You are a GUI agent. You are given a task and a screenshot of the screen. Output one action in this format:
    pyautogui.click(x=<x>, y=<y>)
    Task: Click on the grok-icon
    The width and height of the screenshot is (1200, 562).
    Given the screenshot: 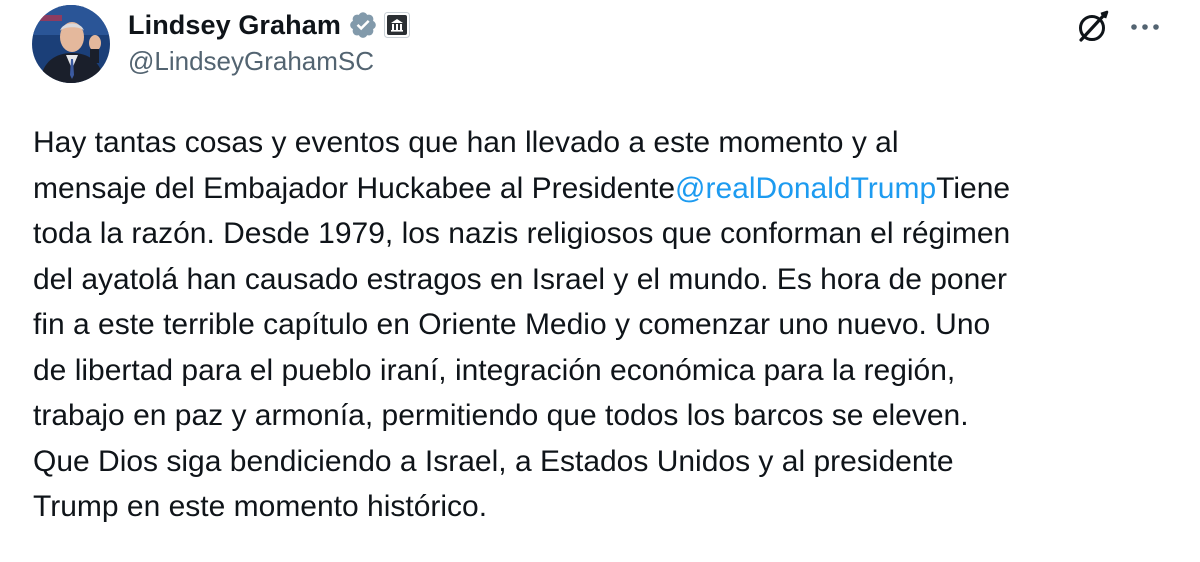 What is the action you would take?
    pyautogui.click(x=1093, y=27)
    